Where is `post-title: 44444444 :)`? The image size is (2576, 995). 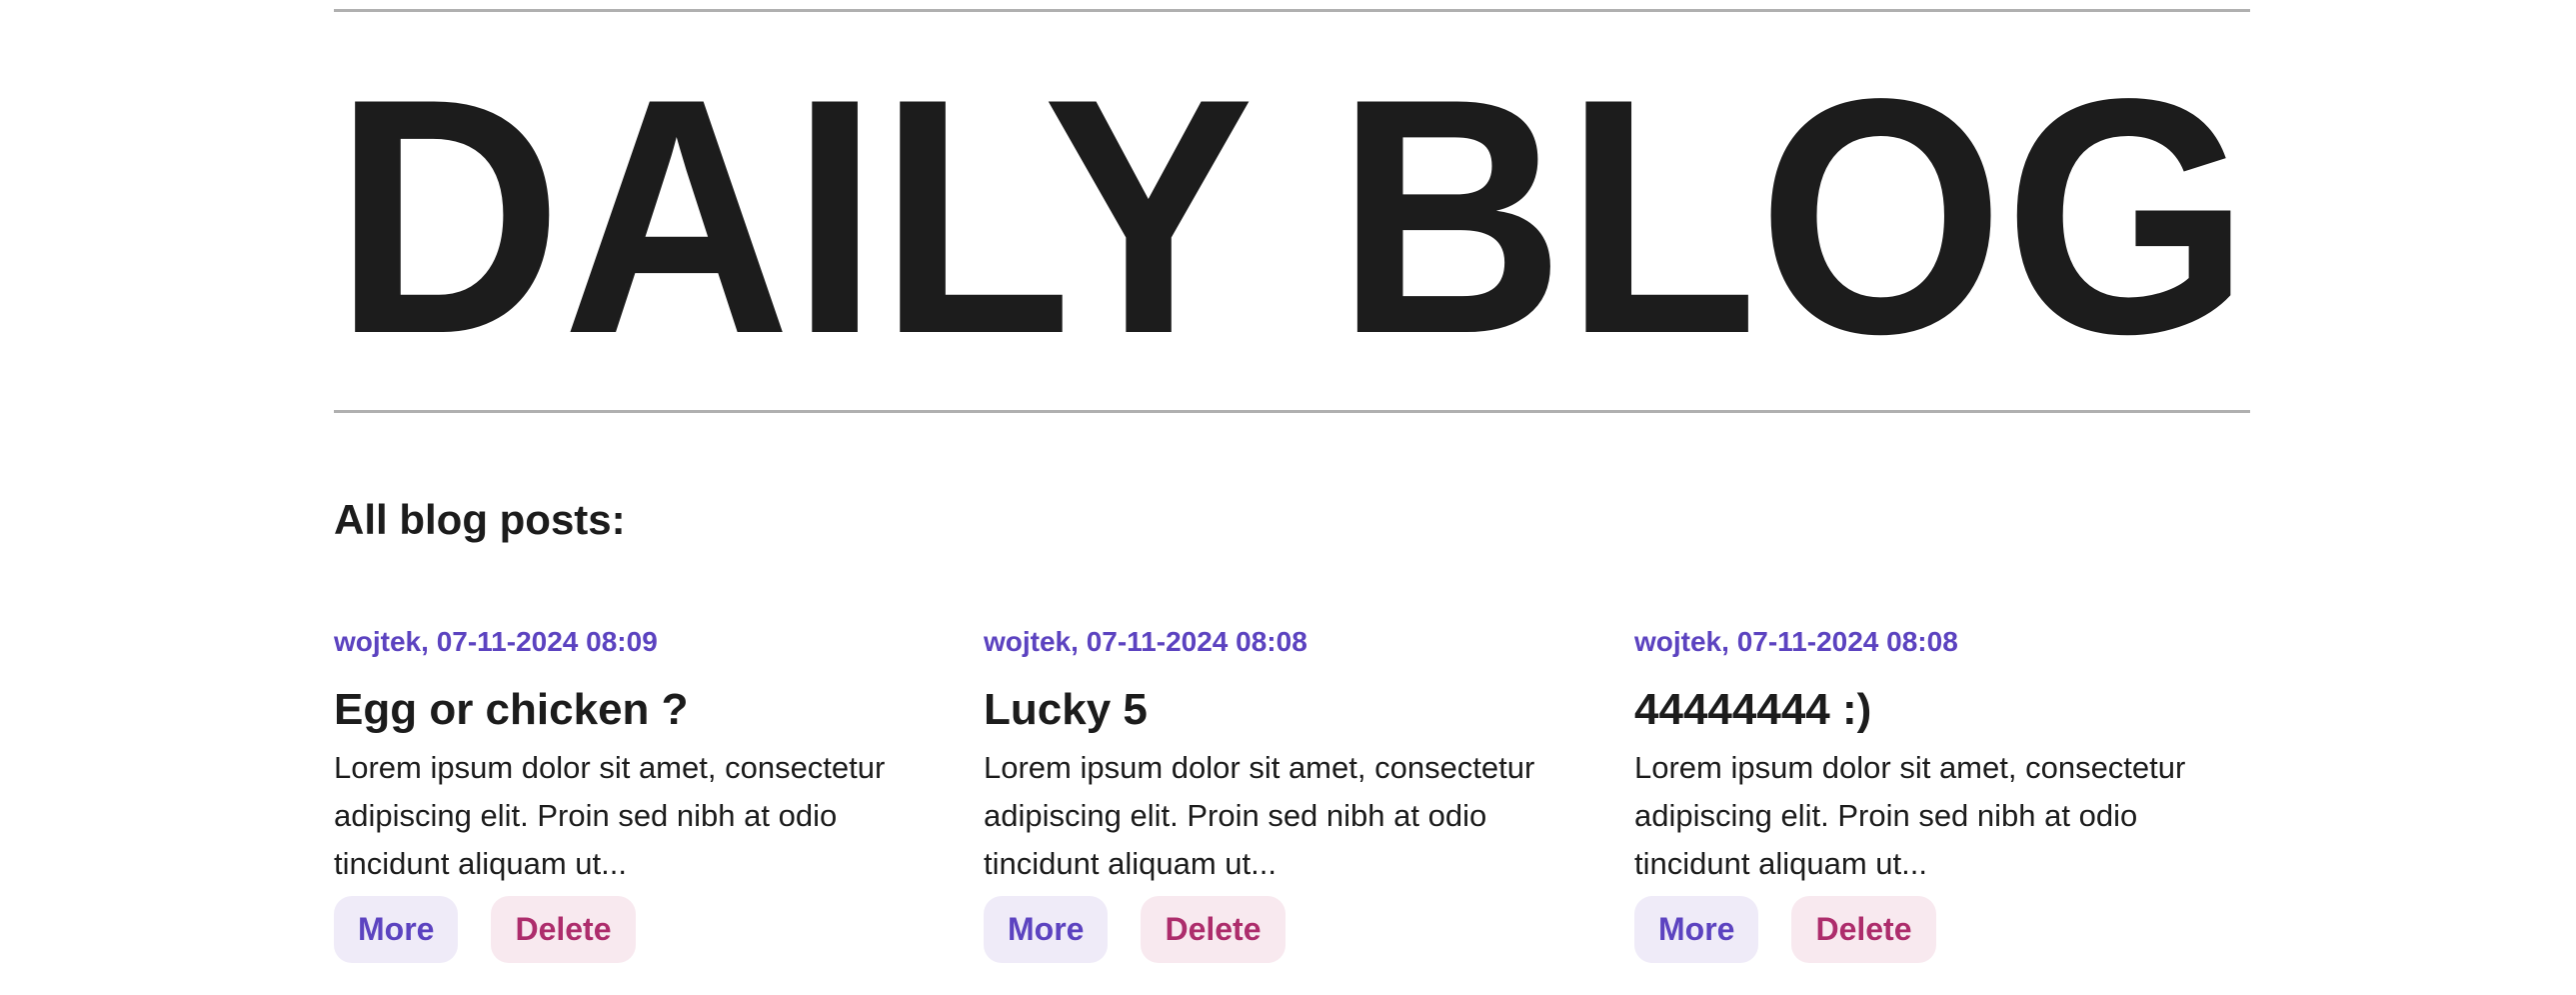 post-title: 44444444 :) is located at coordinates (1753, 709).